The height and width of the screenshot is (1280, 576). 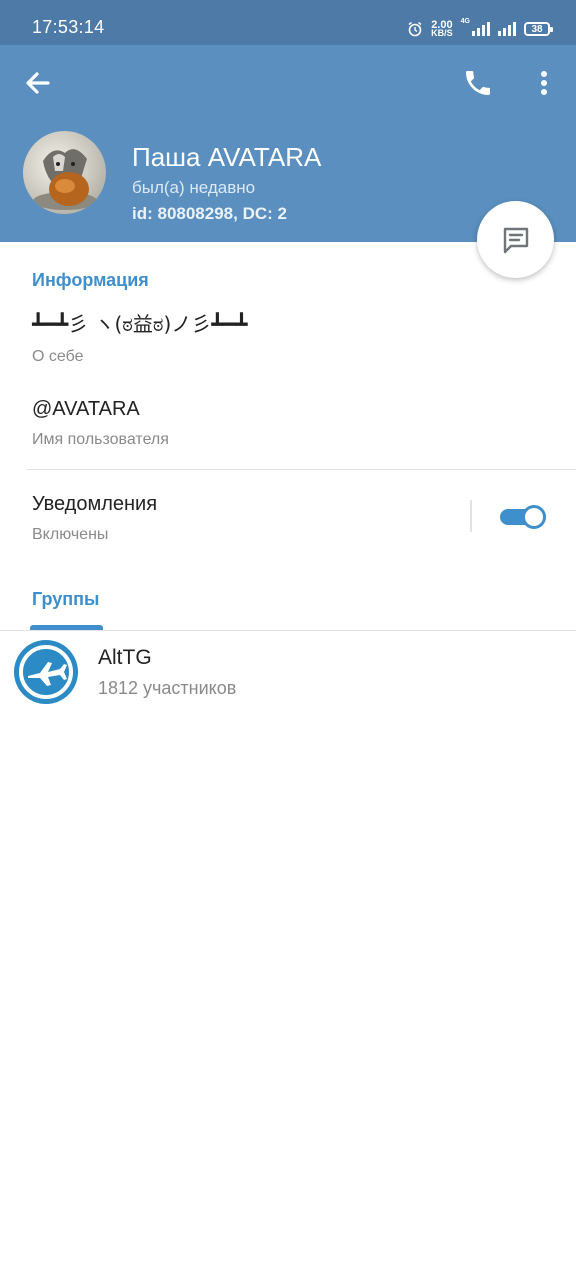 What do you see at coordinates (288, 22) in the screenshot?
I see `status-bar: 17:53:14 2.00 KB/S 4G 38` at bounding box center [288, 22].